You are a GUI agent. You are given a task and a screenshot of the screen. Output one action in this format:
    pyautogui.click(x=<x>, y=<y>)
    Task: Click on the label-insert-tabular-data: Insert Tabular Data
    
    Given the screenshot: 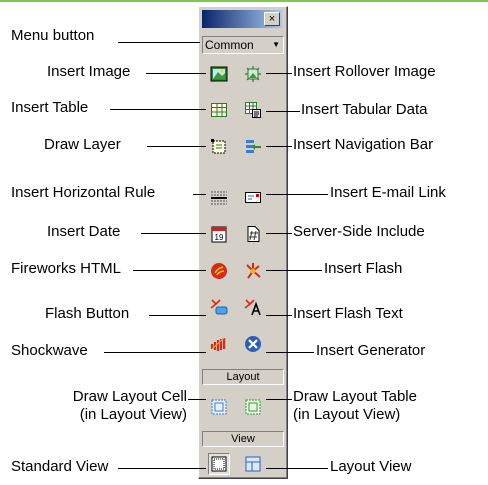 What is the action you would take?
    pyautogui.click(x=364, y=109)
    